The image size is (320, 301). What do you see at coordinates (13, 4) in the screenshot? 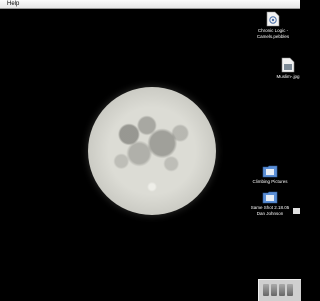
I see `menu-help: Help` at bounding box center [13, 4].